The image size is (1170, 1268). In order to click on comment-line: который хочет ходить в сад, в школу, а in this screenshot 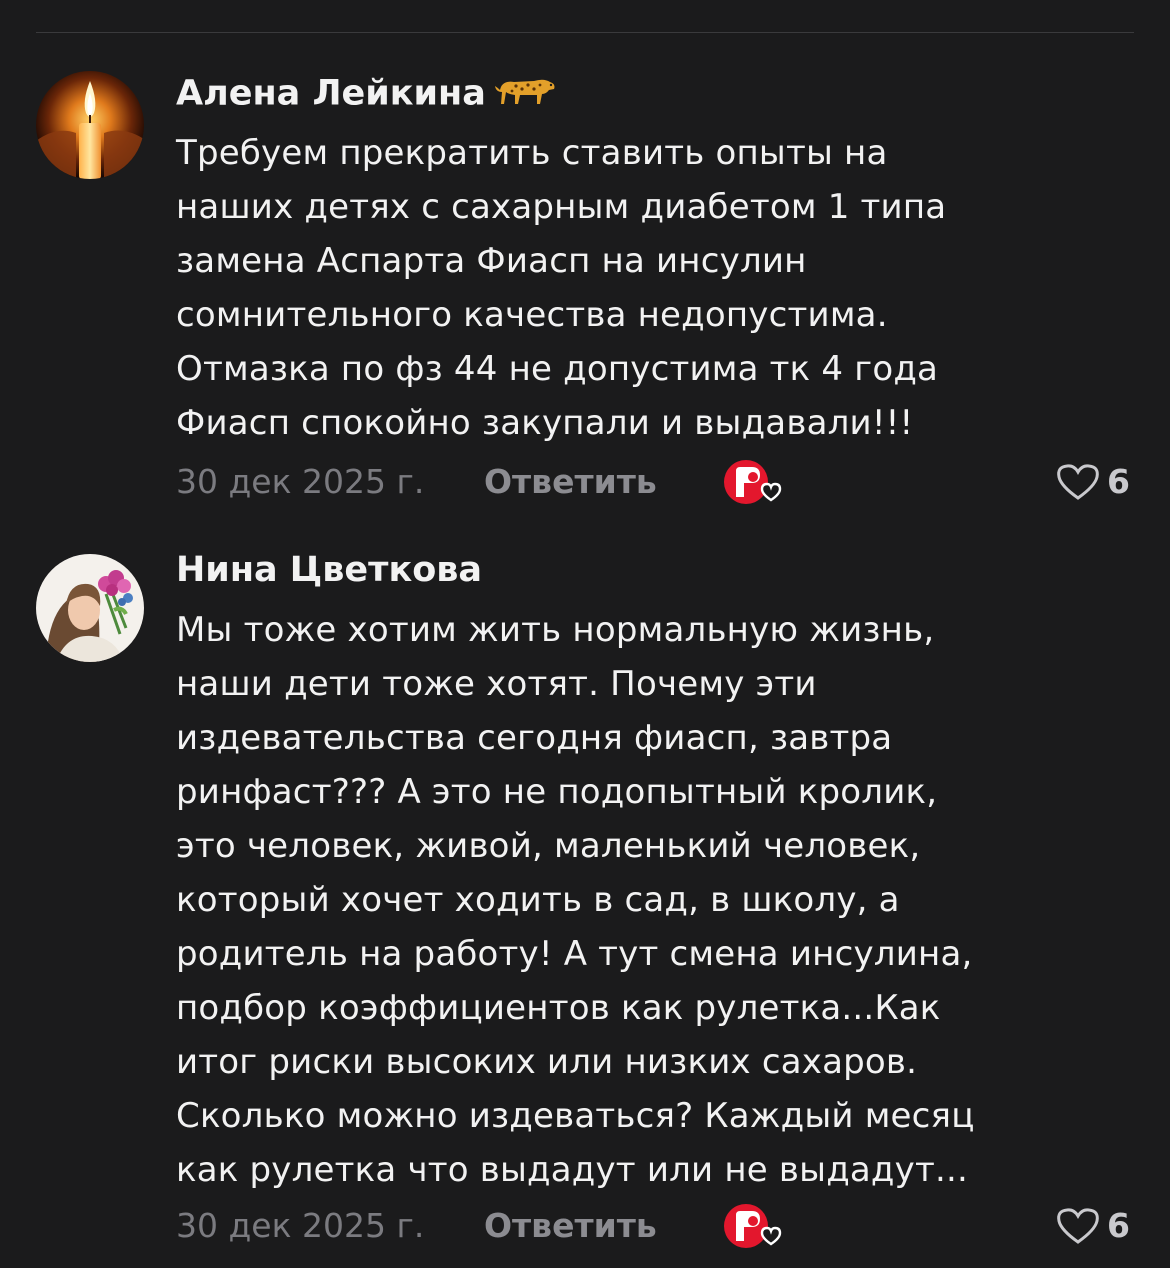, I will do `click(538, 900)`.